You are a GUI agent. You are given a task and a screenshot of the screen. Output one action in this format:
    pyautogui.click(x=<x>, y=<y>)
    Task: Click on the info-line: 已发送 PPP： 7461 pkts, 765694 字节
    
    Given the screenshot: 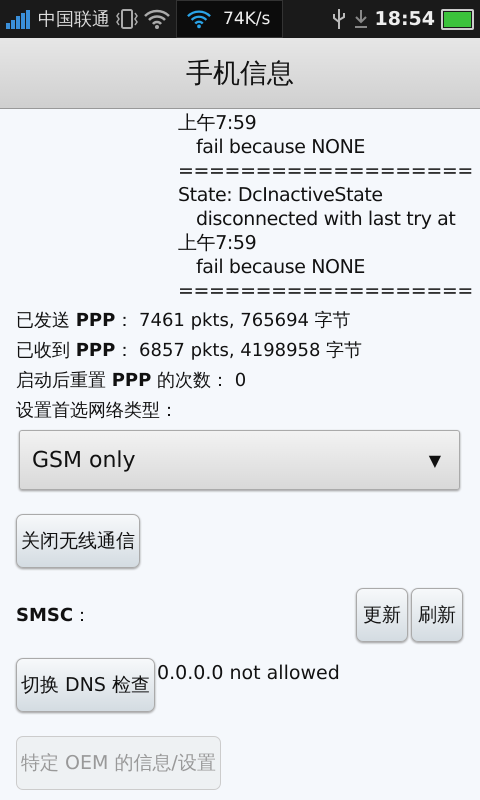 What is the action you would take?
    pyautogui.click(x=184, y=321)
    